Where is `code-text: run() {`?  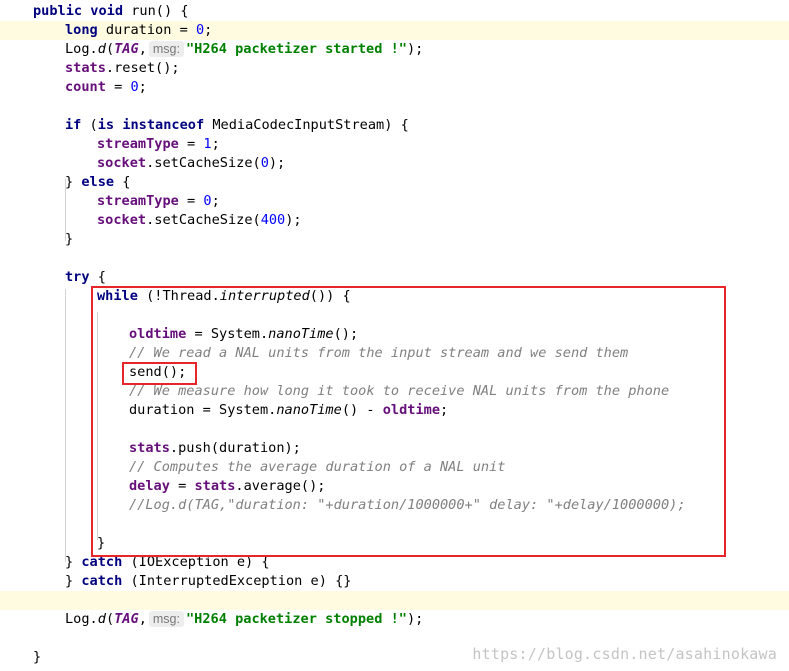
code-text: run() { is located at coordinates (156, 11).